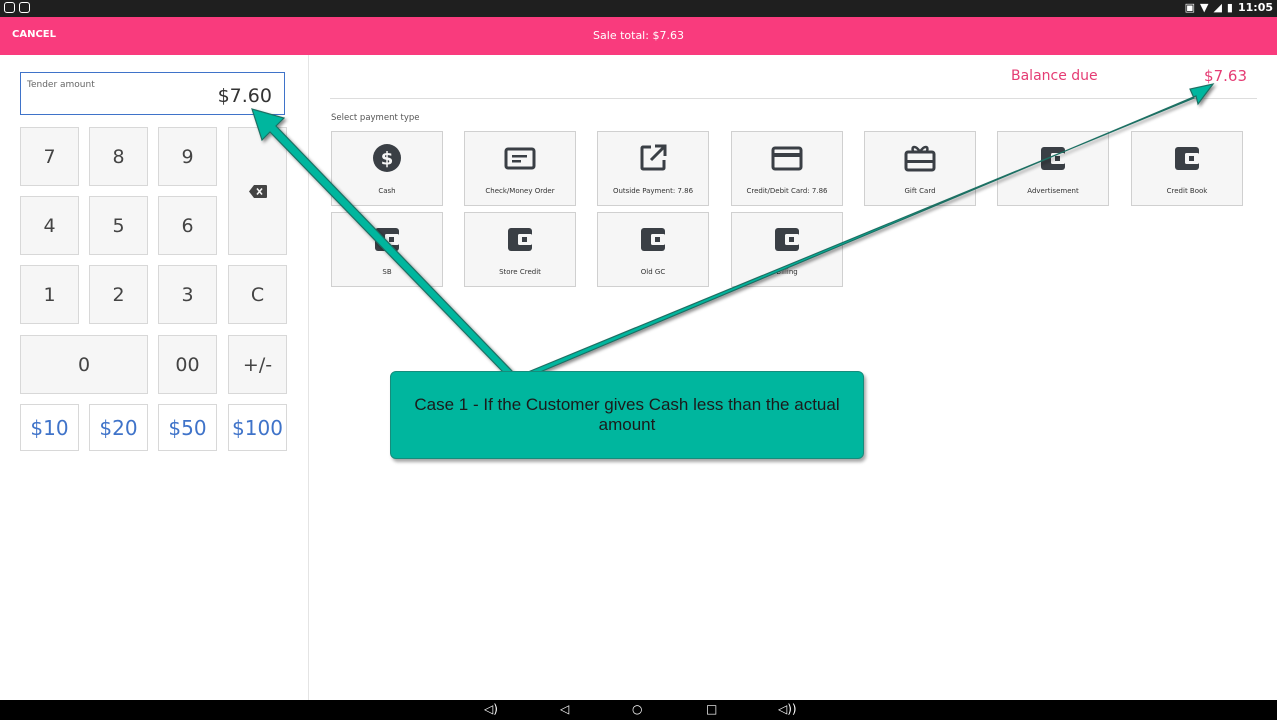 The width and height of the screenshot is (1277, 720). I want to click on battery-icon: ▮, so click(1229, 7).